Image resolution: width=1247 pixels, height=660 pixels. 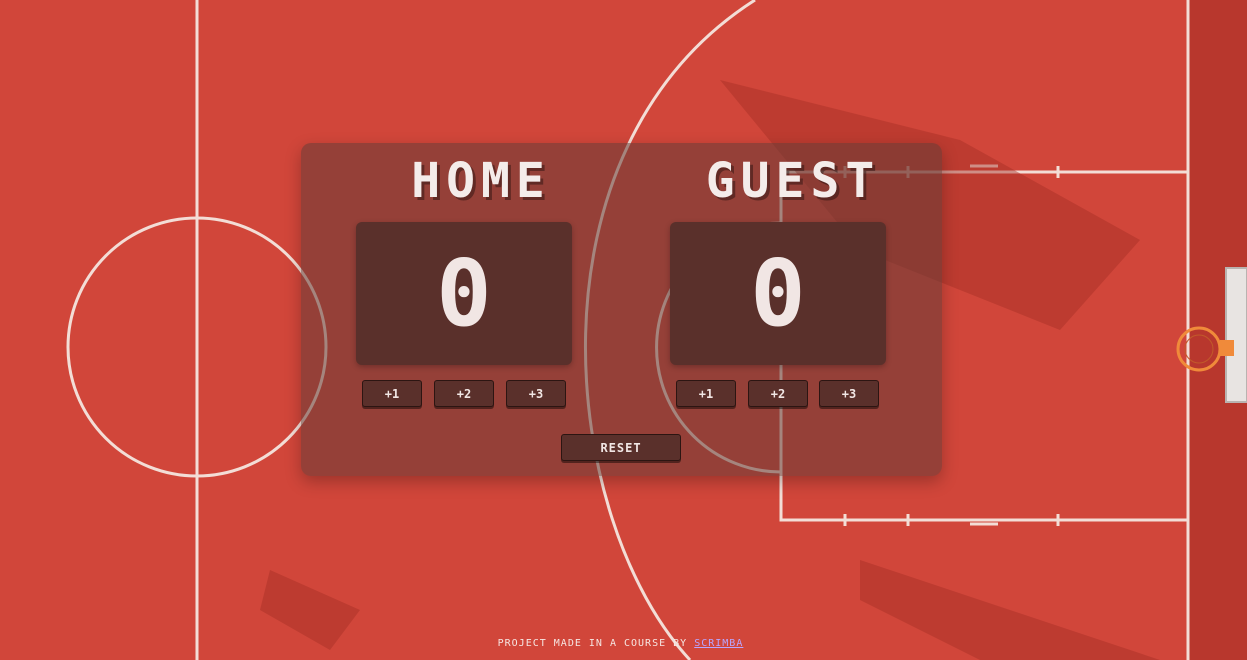 What do you see at coordinates (706, 393) in the screenshot?
I see `guest-add-1-button: +1` at bounding box center [706, 393].